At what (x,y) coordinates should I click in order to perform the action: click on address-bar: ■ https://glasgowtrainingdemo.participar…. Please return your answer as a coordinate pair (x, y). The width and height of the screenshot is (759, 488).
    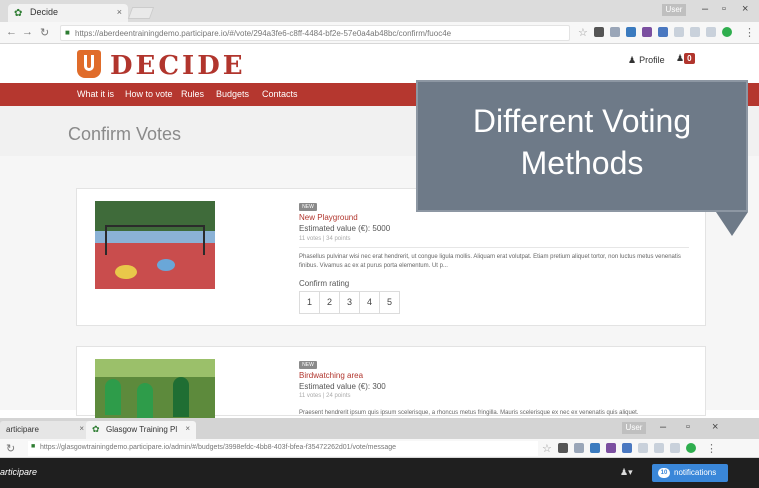
    Looking at the image, I should click on (283, 448).